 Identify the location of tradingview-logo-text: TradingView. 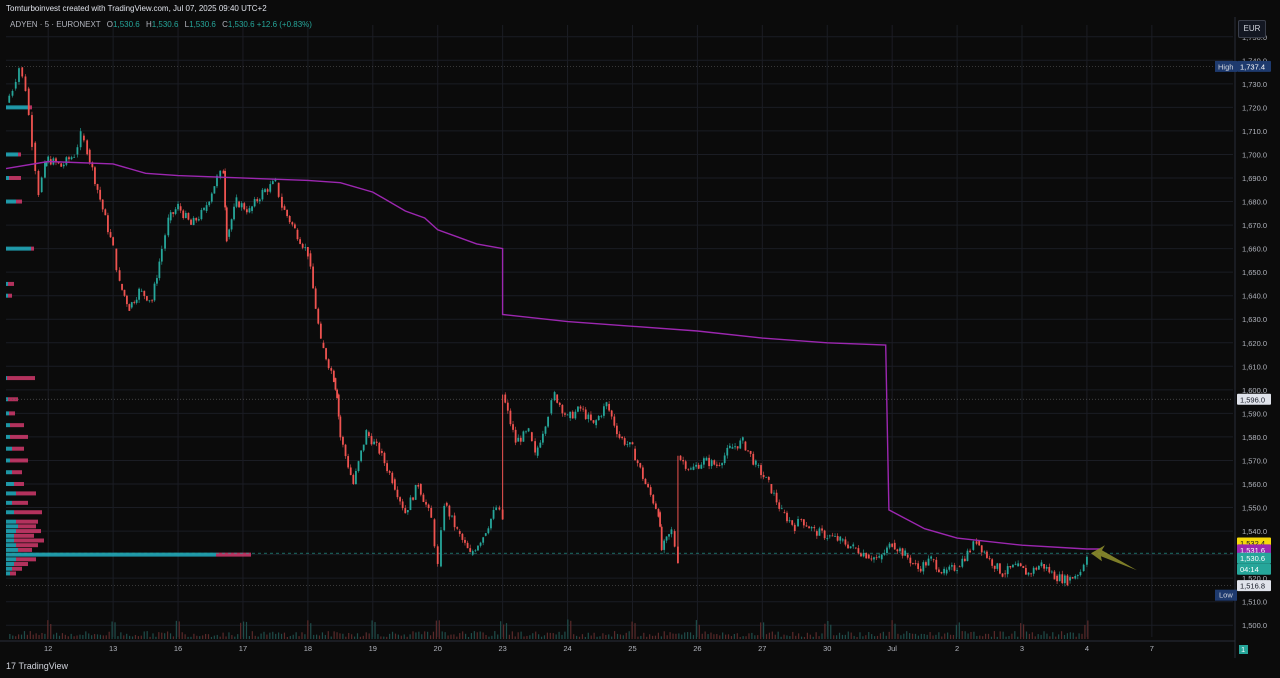
(43, 666).